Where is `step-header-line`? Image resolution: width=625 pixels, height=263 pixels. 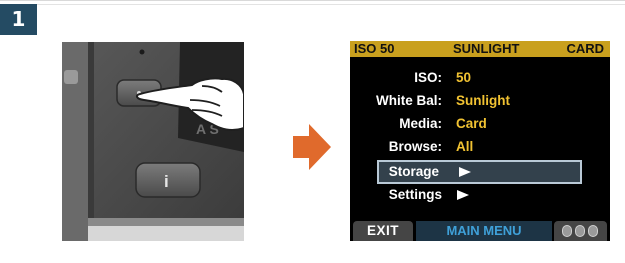
step-header-line is located at coordinates (331, 4).